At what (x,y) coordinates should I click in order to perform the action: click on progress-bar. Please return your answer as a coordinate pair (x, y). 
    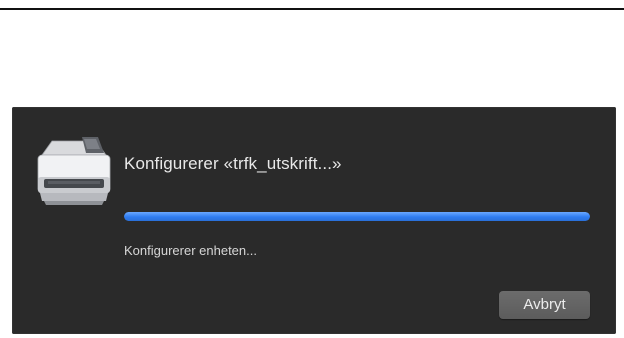
    Looking at the image, I should click on (357, 216).